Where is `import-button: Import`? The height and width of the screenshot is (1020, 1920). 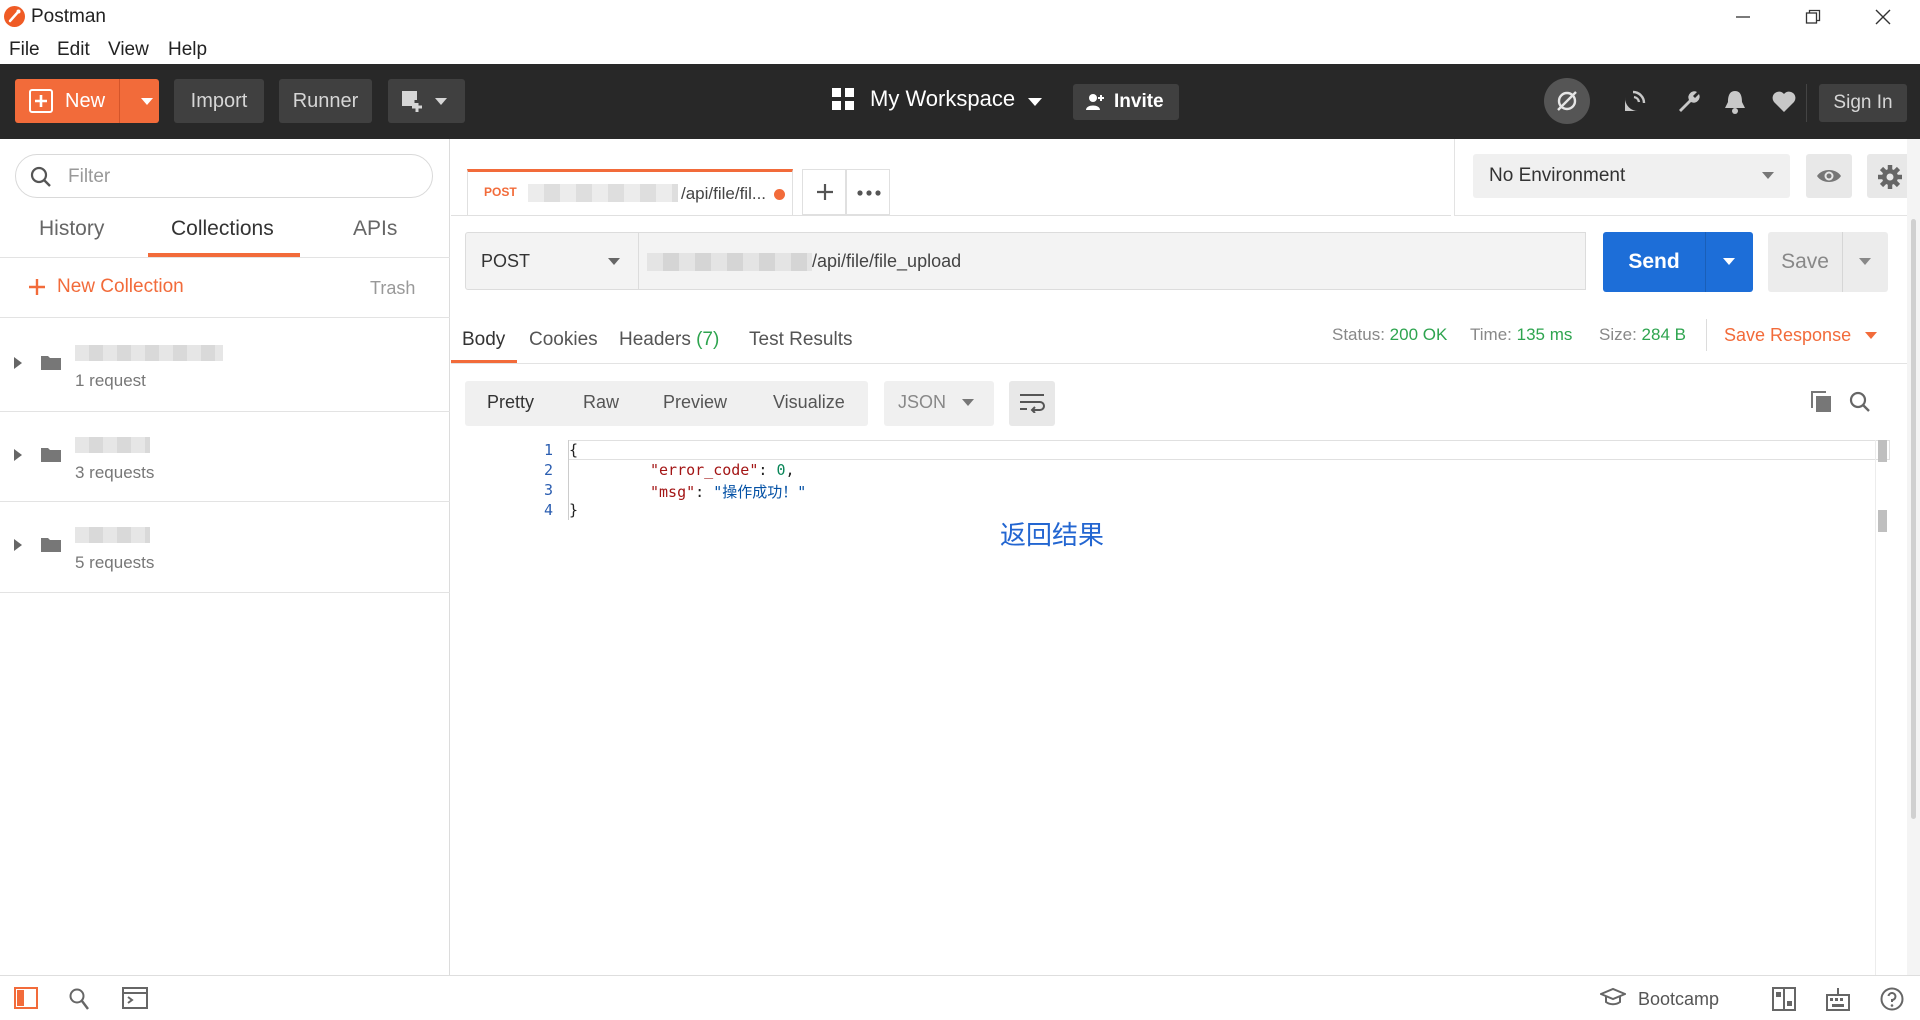 import-button: Import is located at coordinates (219, 101).